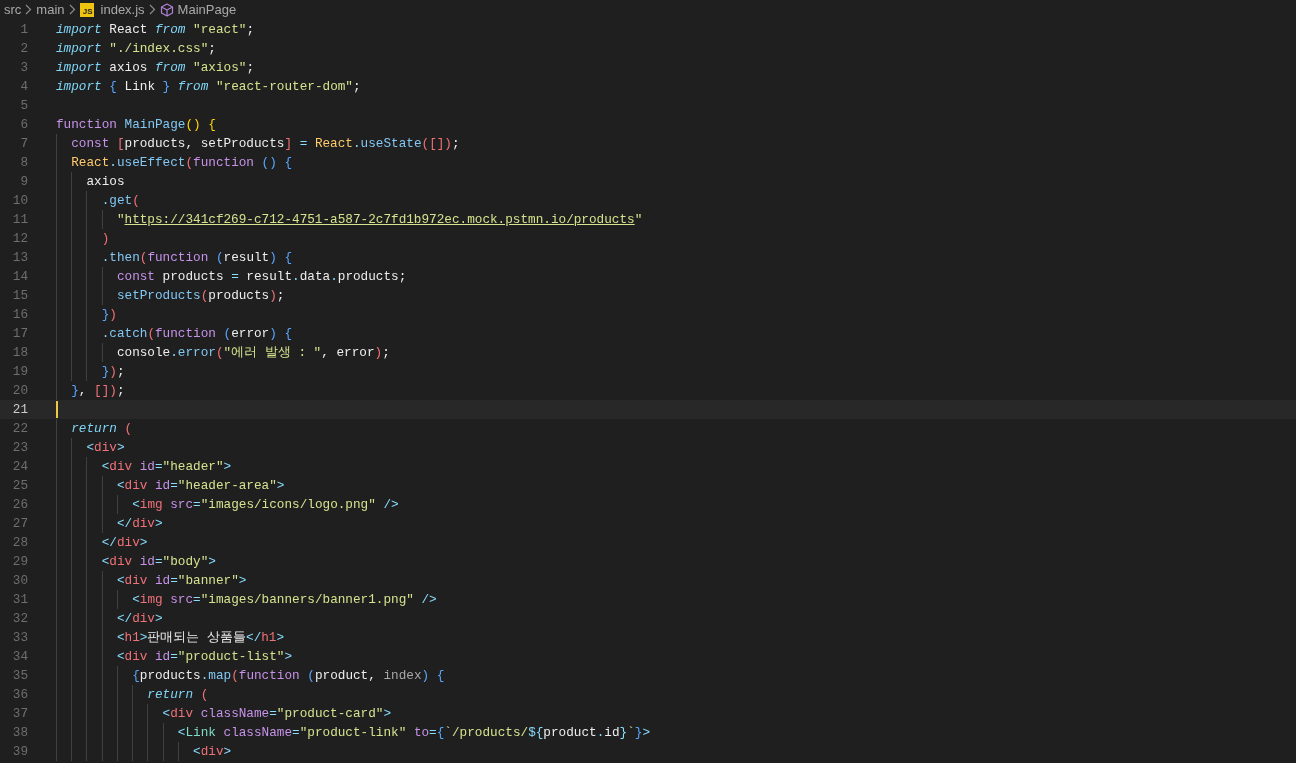  Describe the element at coordinates (19, 657) in the screenshot. I see `line-number: 34` at that location.